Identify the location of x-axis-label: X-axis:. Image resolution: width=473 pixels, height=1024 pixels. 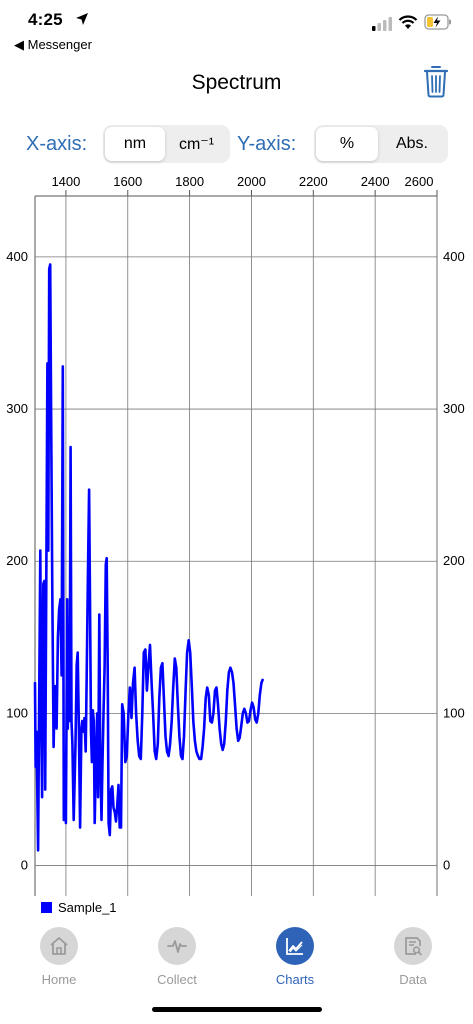
(57, 144).